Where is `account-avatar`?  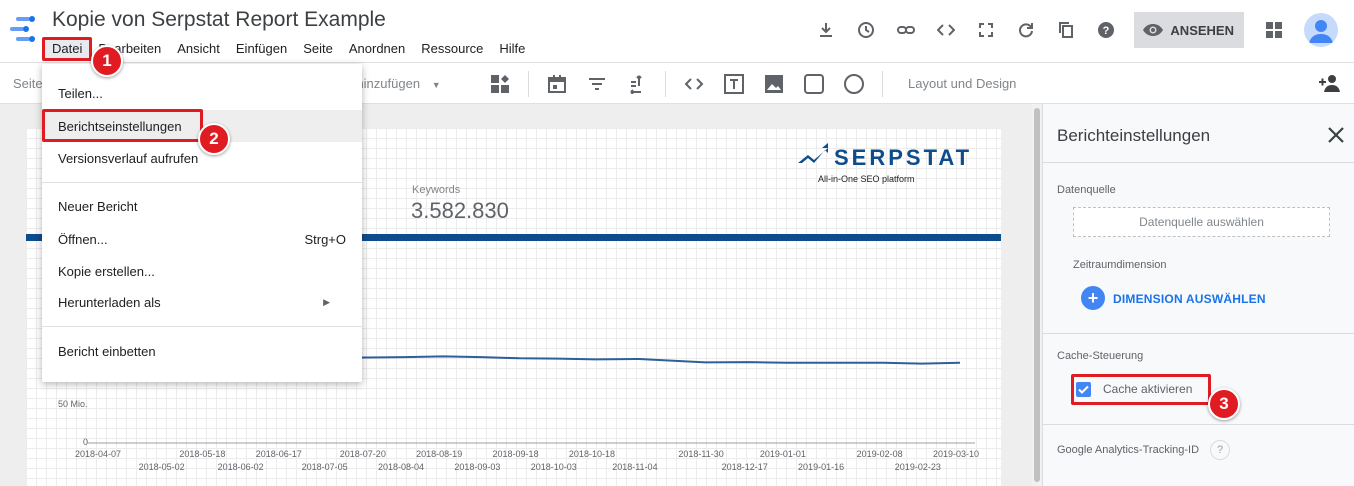 account-avatar is located at coordinates (1321, 30).